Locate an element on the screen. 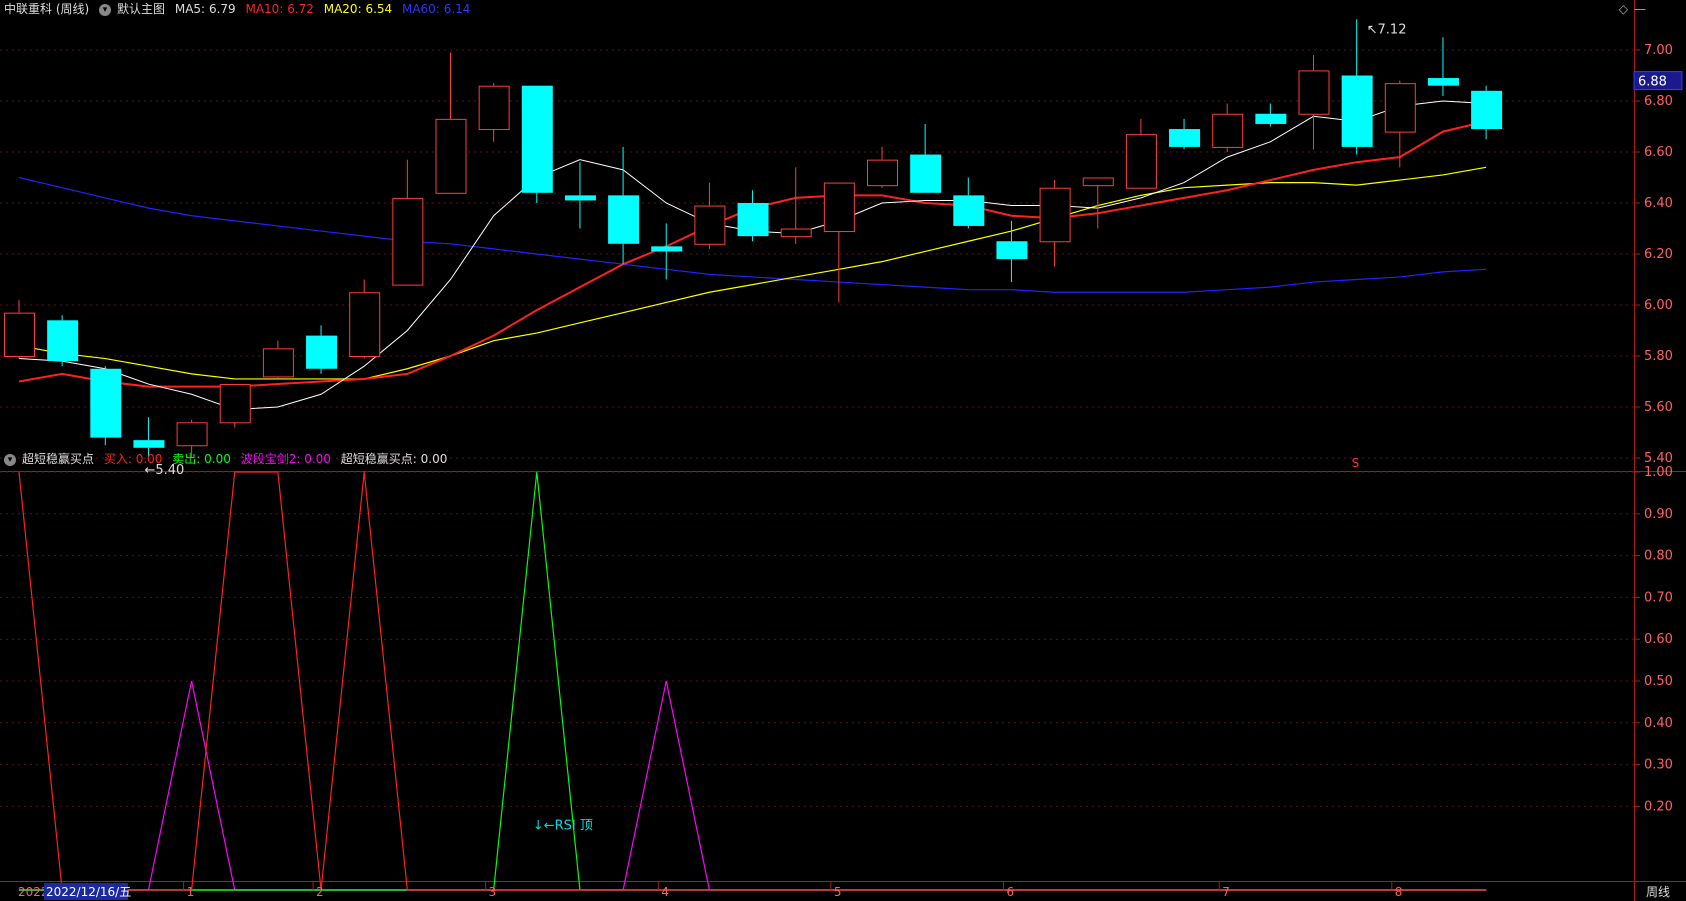 This screenshot has height=901, width=1686. ma10-value: 6.72 is located at coordinates (300, 9).